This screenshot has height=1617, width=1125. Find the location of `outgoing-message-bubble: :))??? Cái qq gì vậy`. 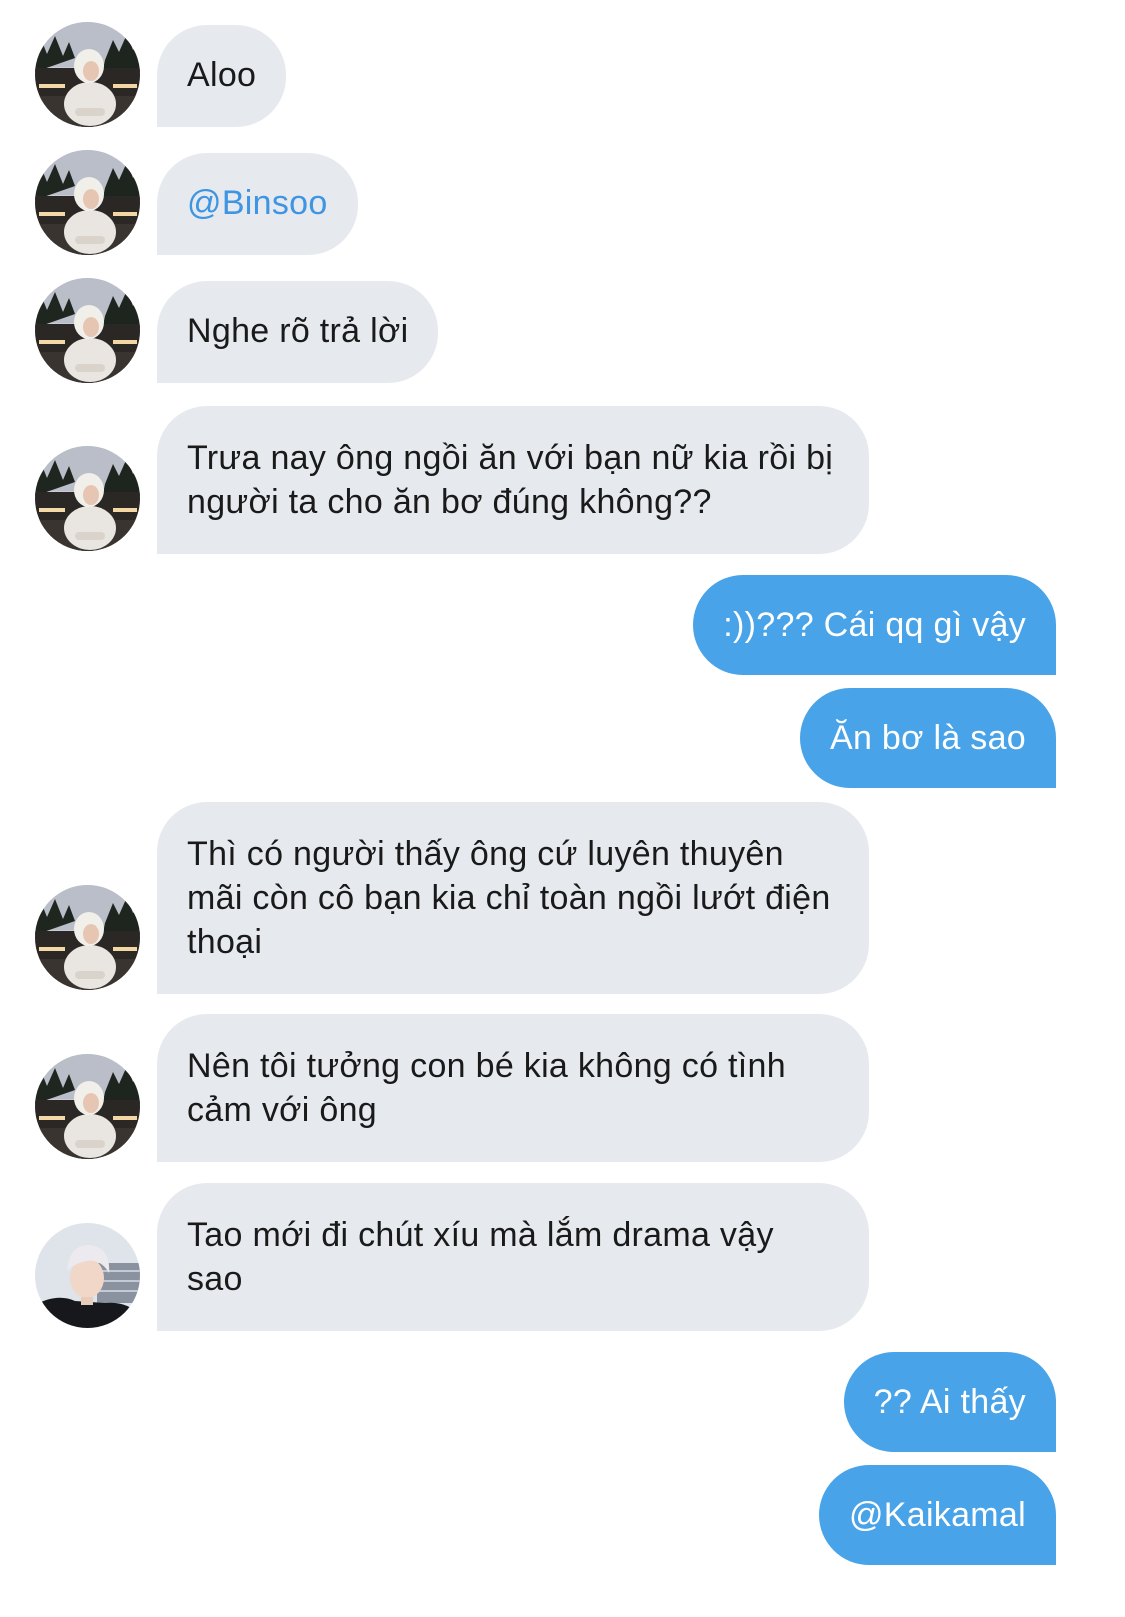

outgoing-message-bubble: :))??? Cái qq gì vậy is located at coordinates (874, 625).